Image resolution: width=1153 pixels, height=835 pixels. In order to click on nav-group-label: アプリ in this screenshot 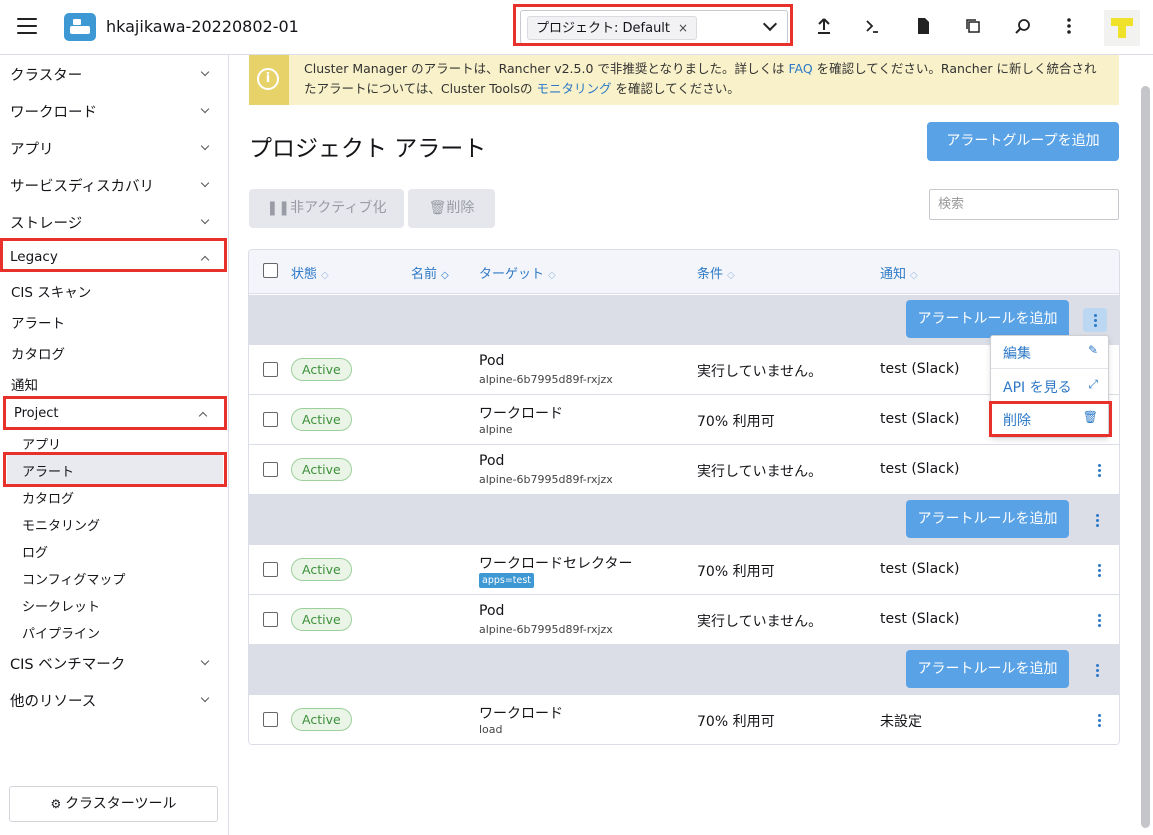, I will do `click(32, 150)`.